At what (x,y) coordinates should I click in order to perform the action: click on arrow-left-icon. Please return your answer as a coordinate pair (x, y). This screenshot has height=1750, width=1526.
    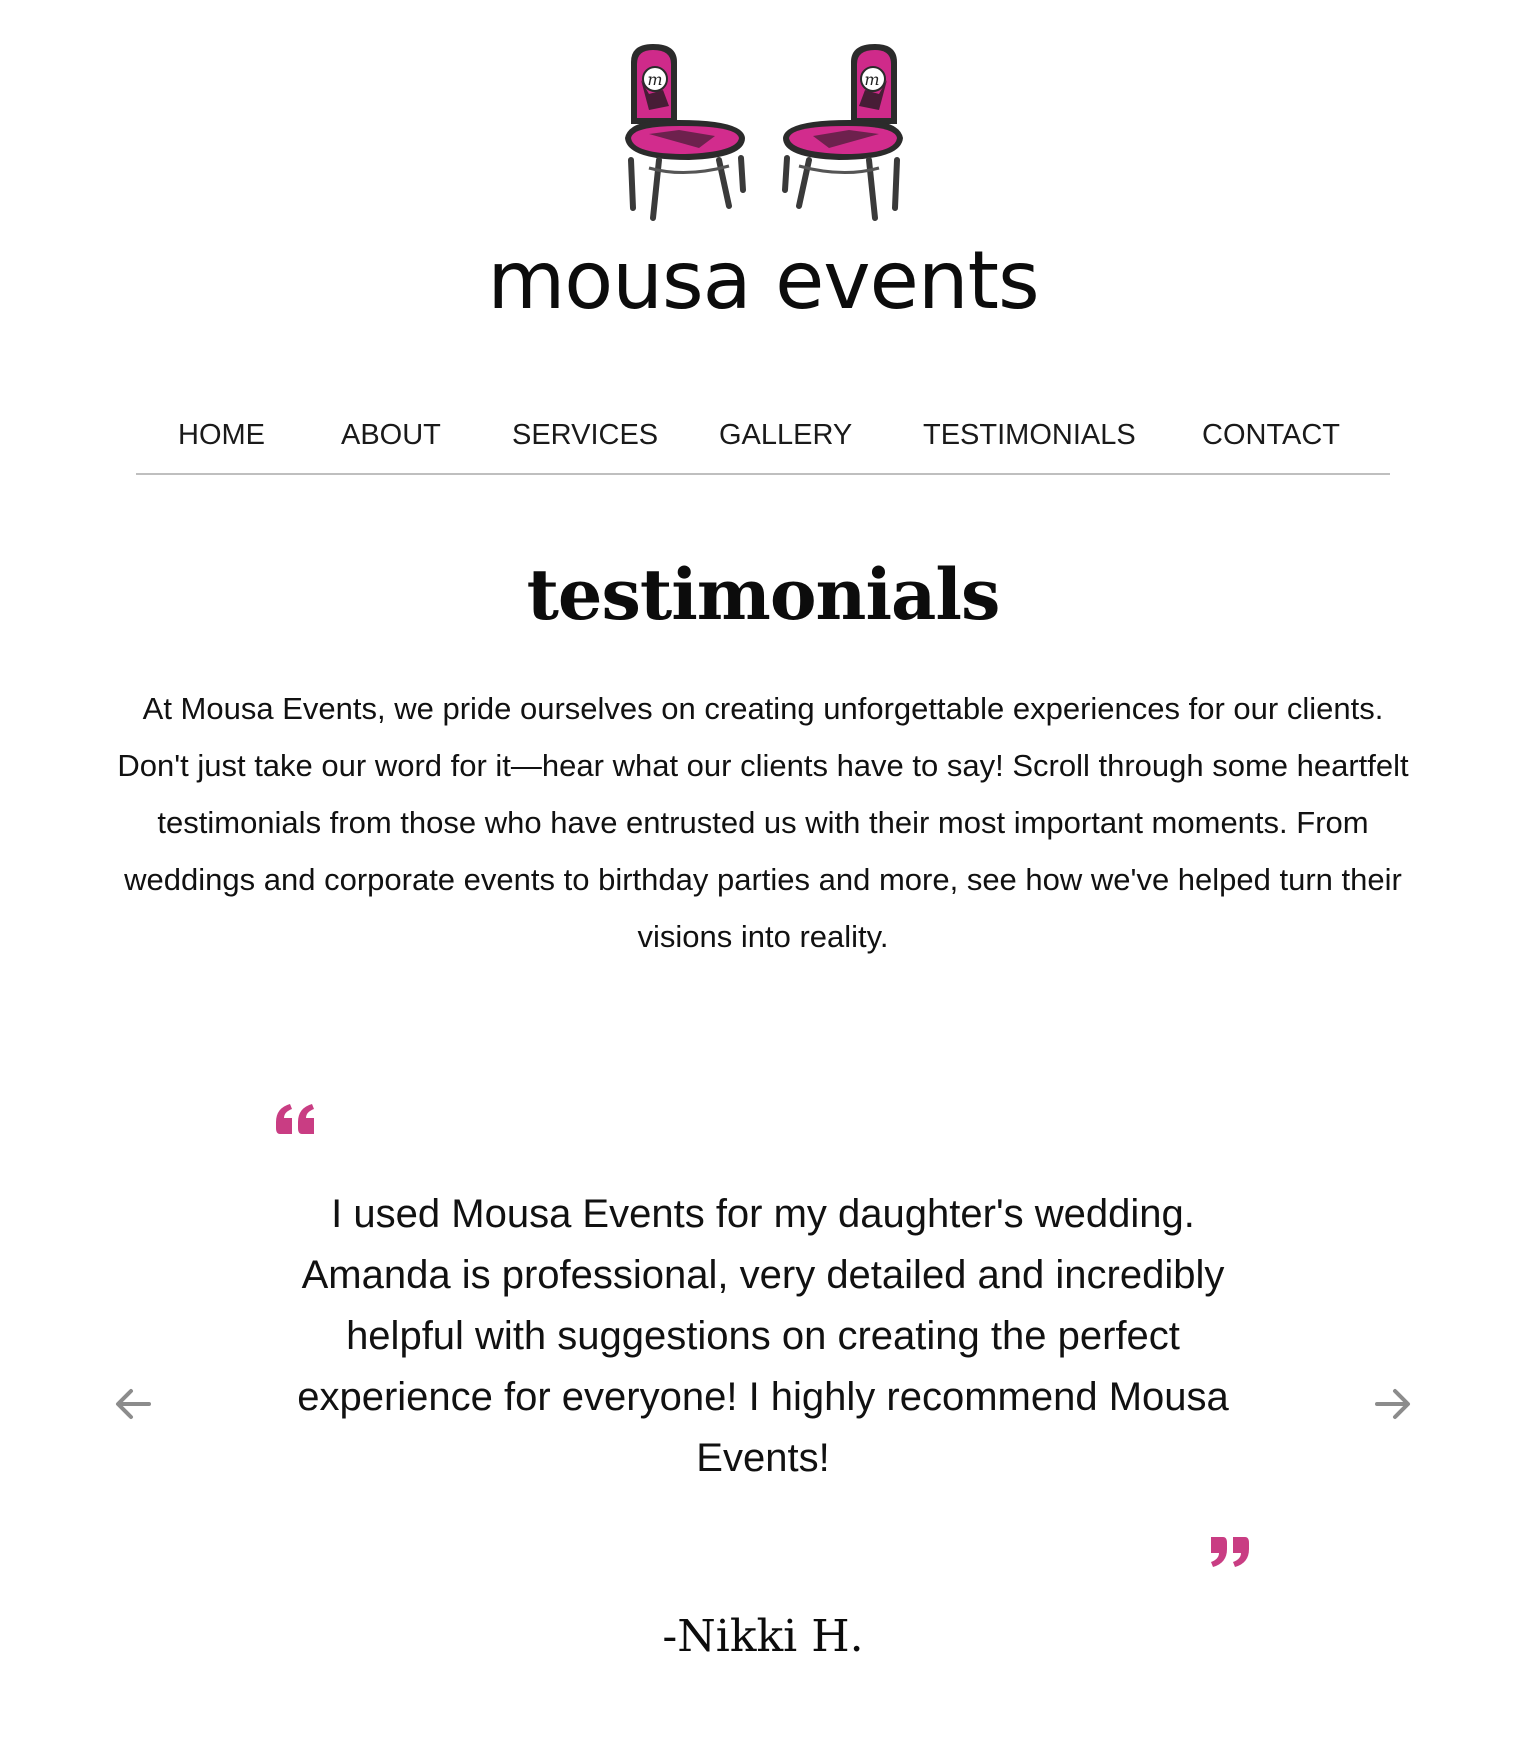
    Looking at the image, I should click on (133, 1404).